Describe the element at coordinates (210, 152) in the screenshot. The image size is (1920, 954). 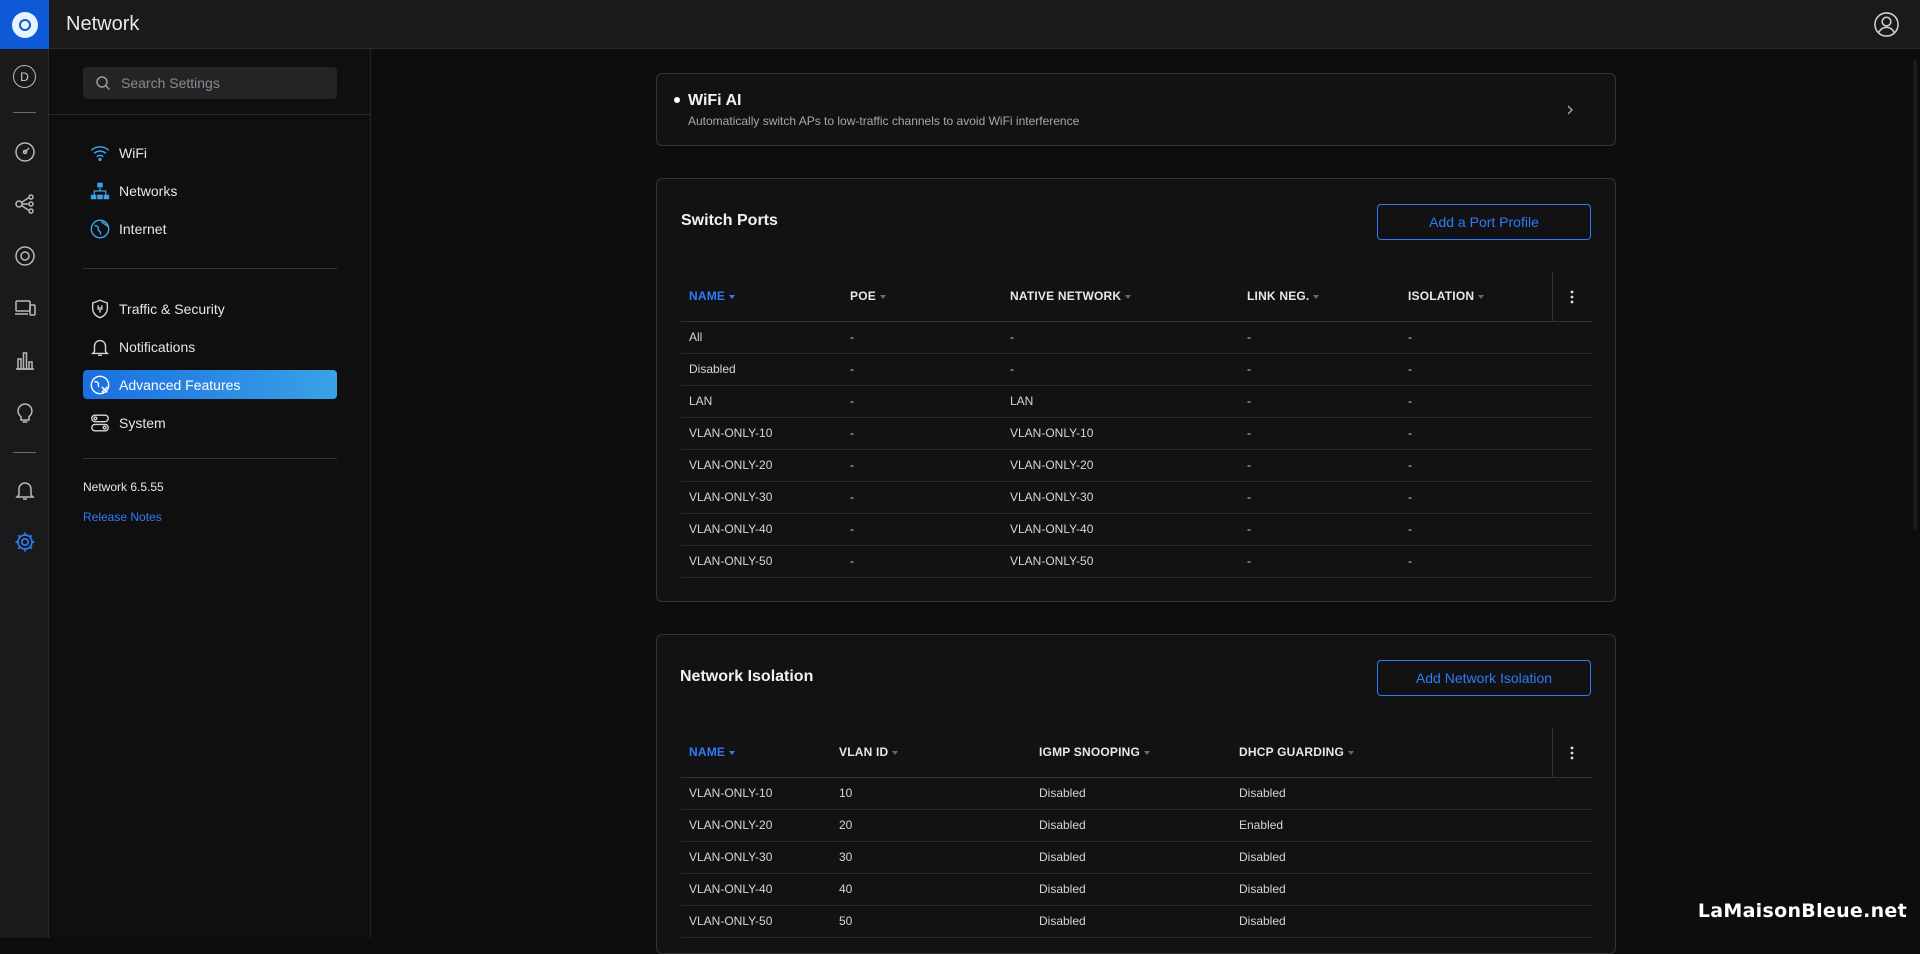
I see `sidebar-item-wifi: WiFi` at that location.